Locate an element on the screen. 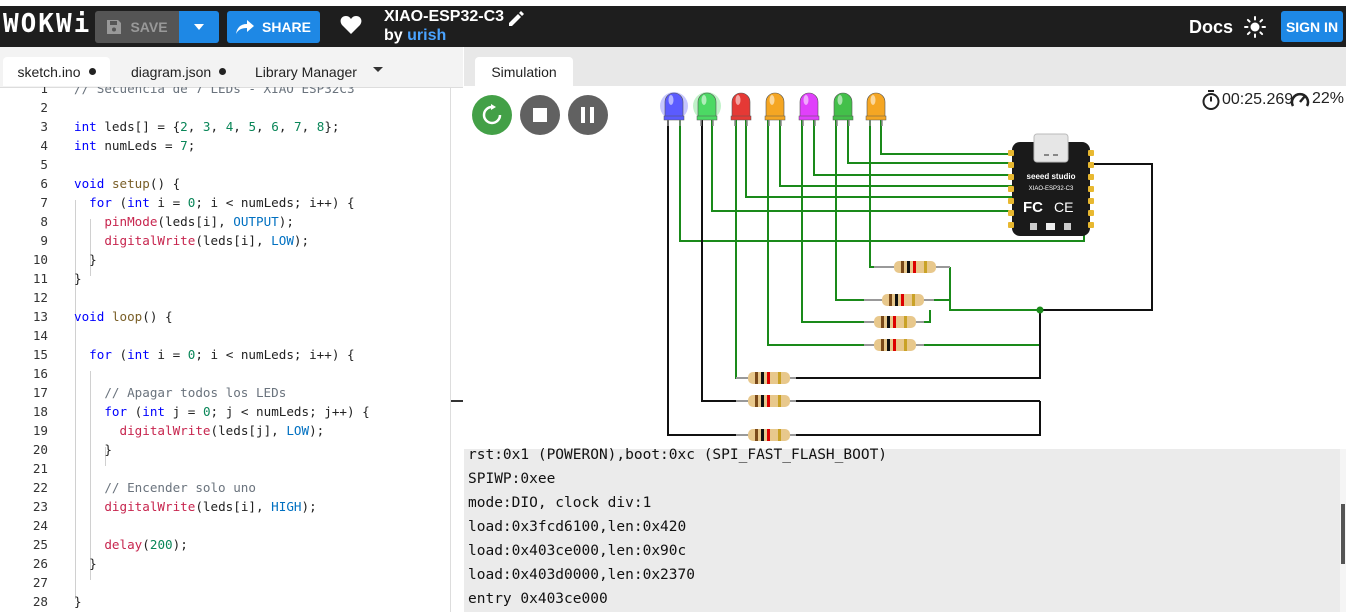  line-number: 19 is located at coordinates (40, 430).